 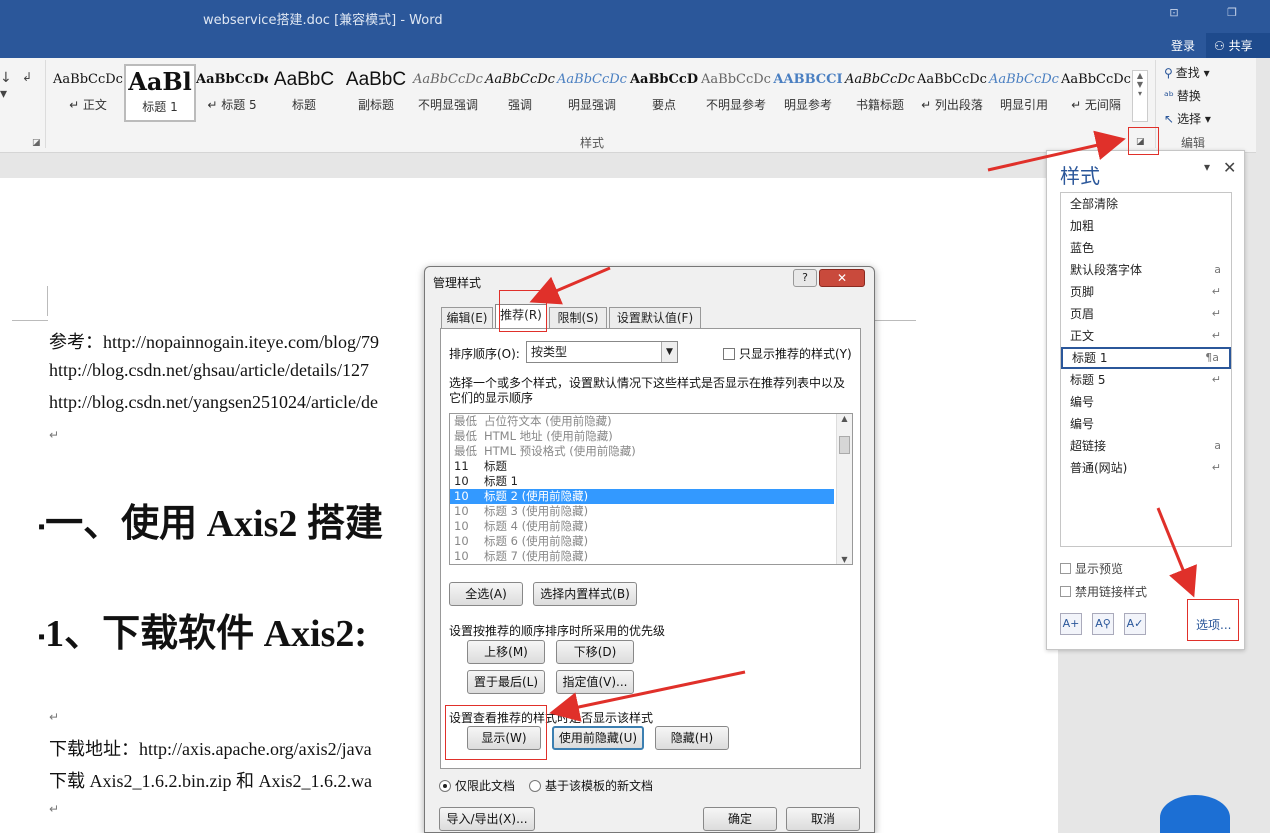 I want to click on styles-pane-item: 超链接 a, so click(x=1146, y=446).